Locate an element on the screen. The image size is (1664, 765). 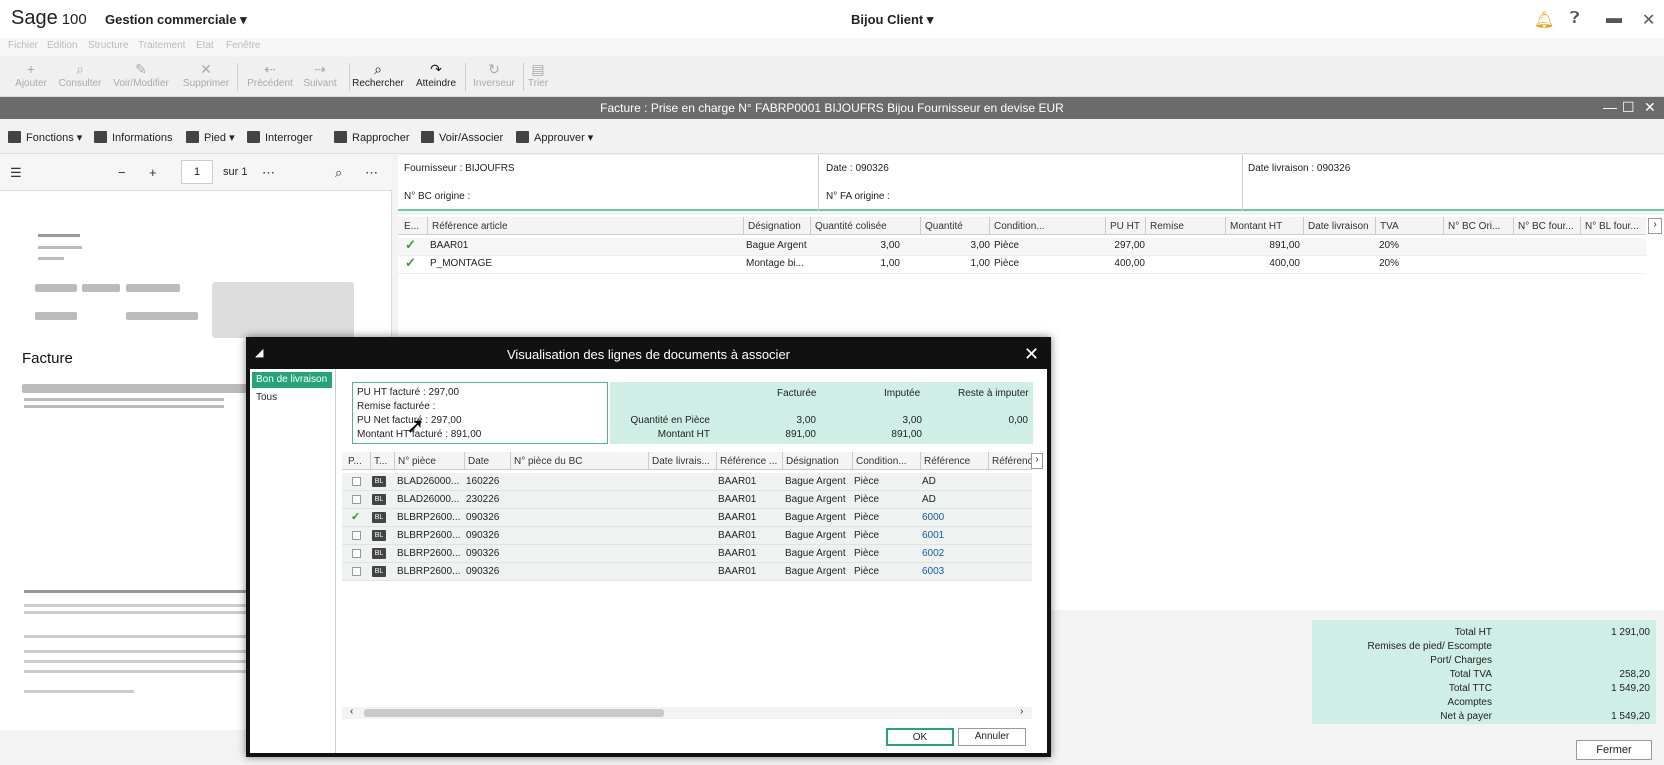
notification-bell-icon: 🔔︎ is located at coordinates (1544, 20).